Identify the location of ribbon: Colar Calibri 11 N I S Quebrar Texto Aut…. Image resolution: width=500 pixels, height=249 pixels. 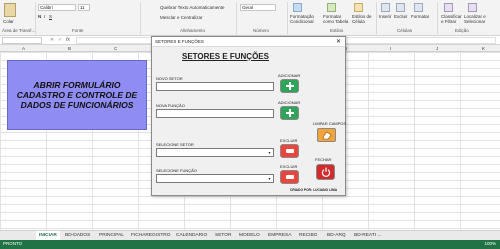
(250, 18).